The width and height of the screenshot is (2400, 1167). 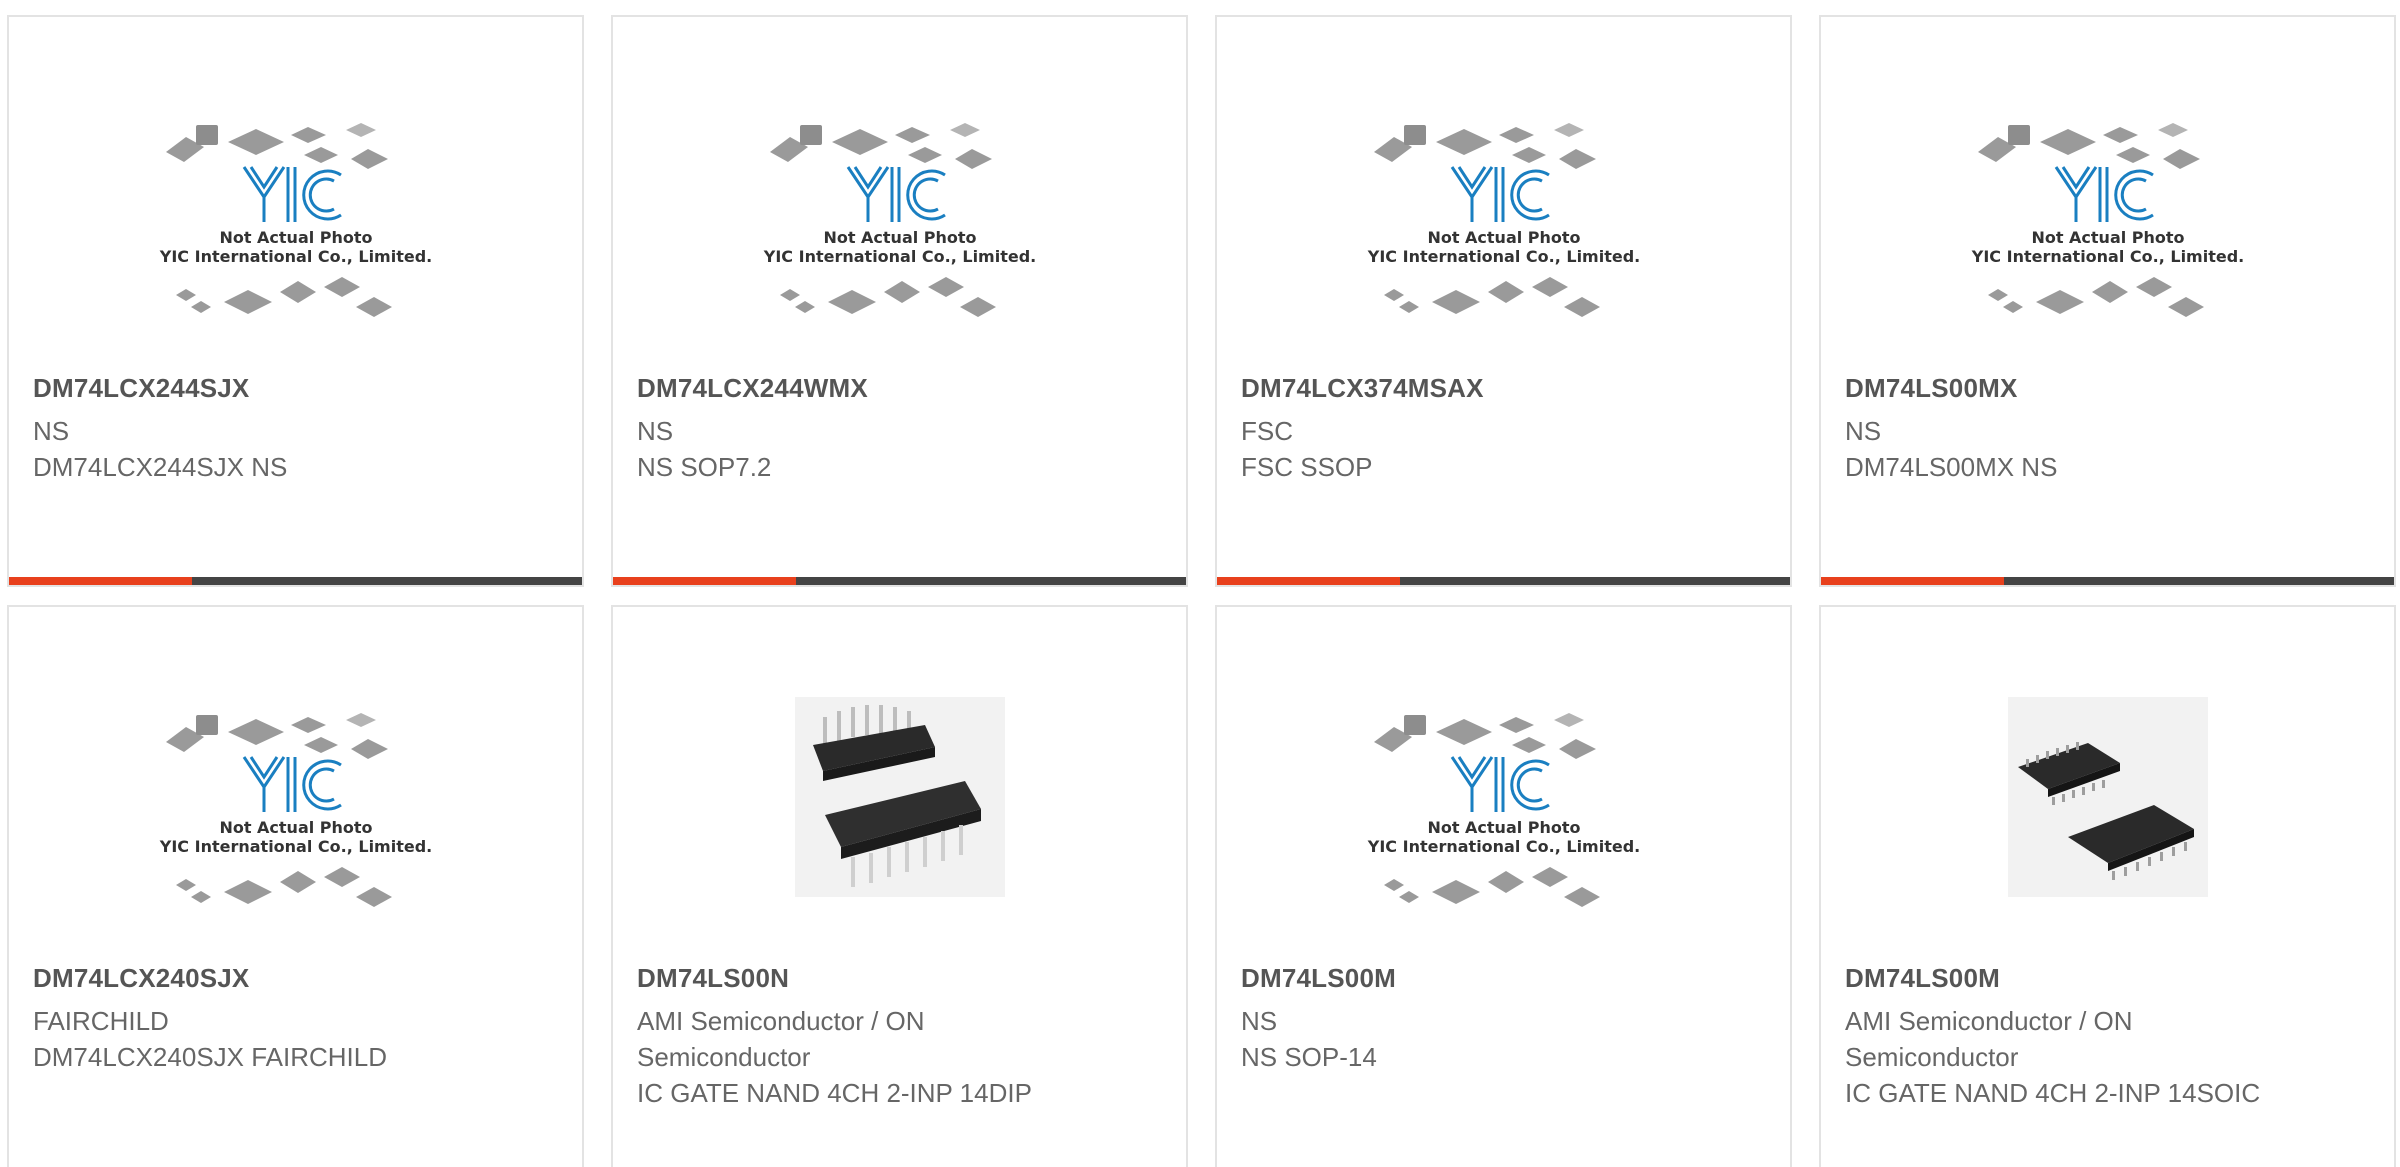 What do you see at coordinates (1362, 388) in the screenshot?
I see `product-part-number: DM74LCX374MSAX` at bounding box center [1362, 388].